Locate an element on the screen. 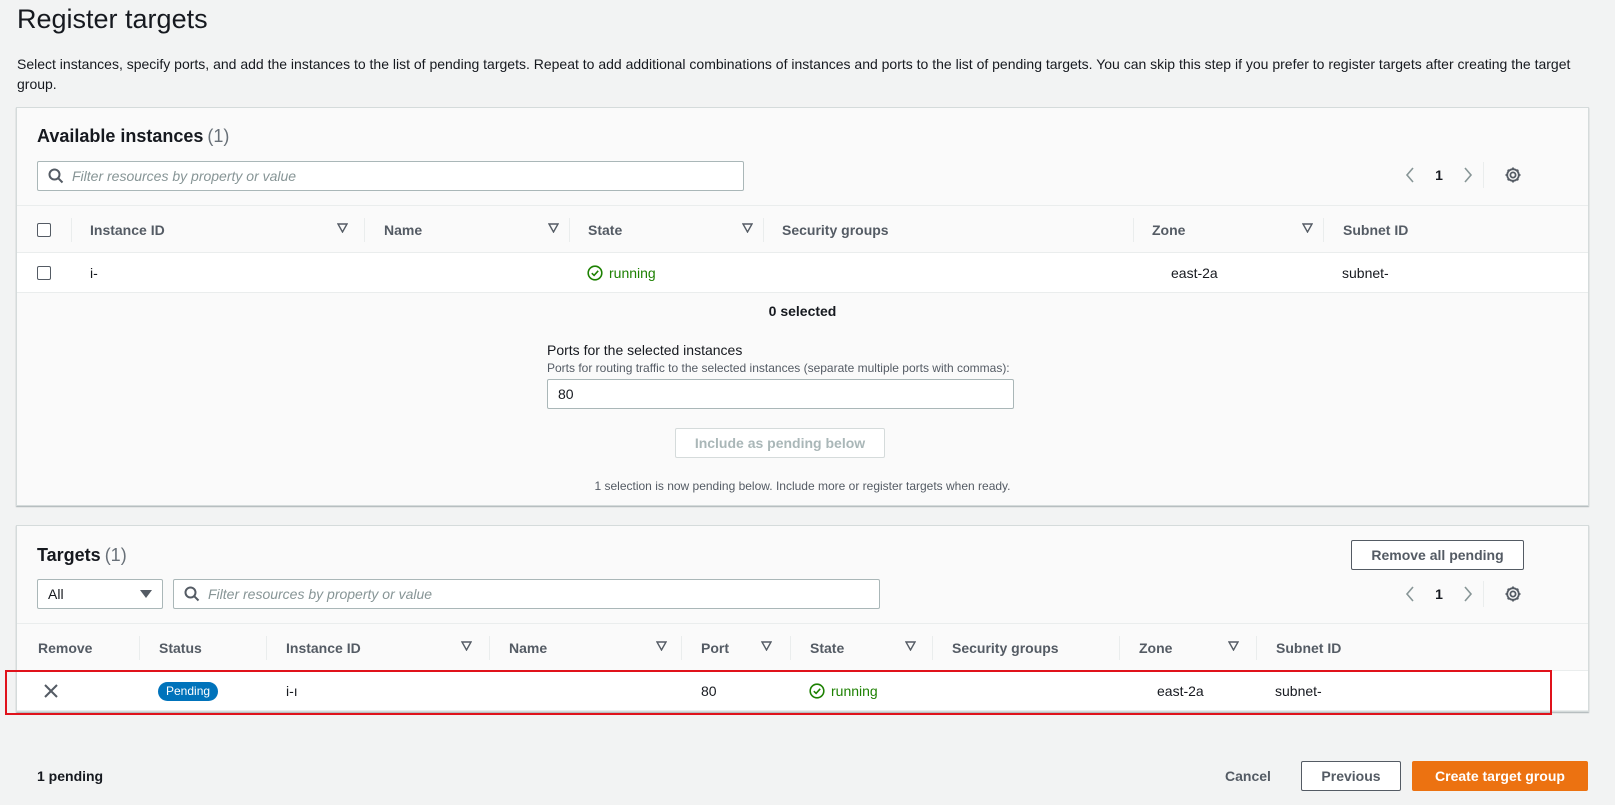 This screenshot has width=1615, height=805. chevron-left-icon is located at coordinates (1409, 594).